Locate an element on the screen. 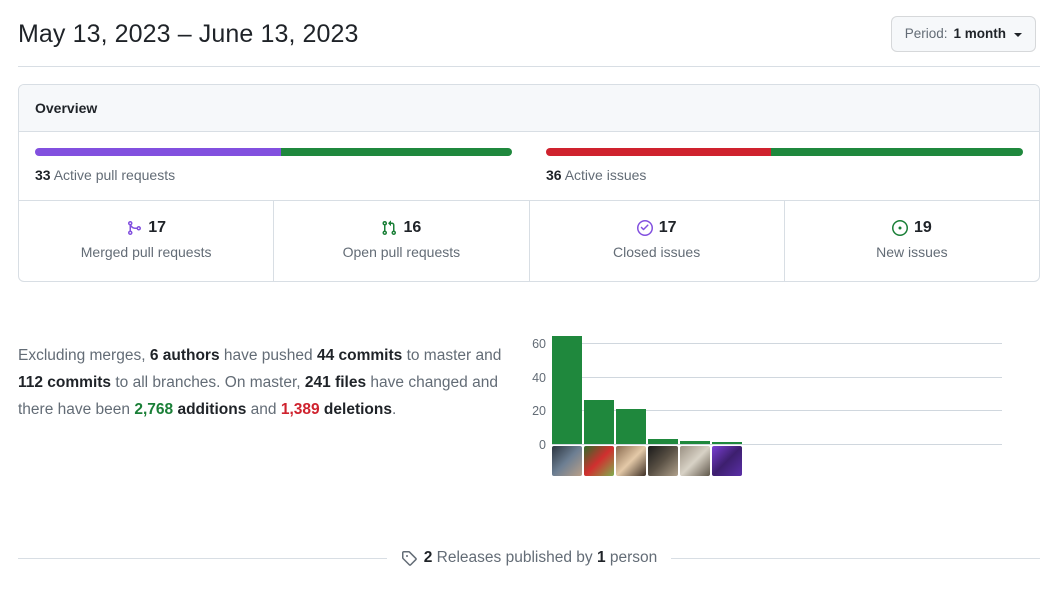  chart-y-tick-label: 60 is located at coordinates (539, 343).